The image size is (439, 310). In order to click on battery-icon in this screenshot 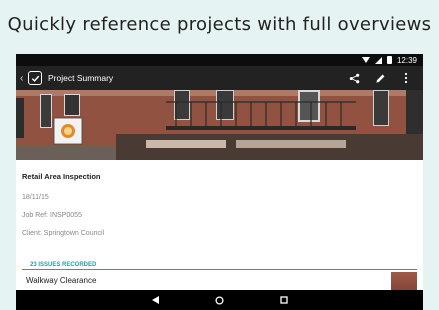, I will do `click(389, 60)`.